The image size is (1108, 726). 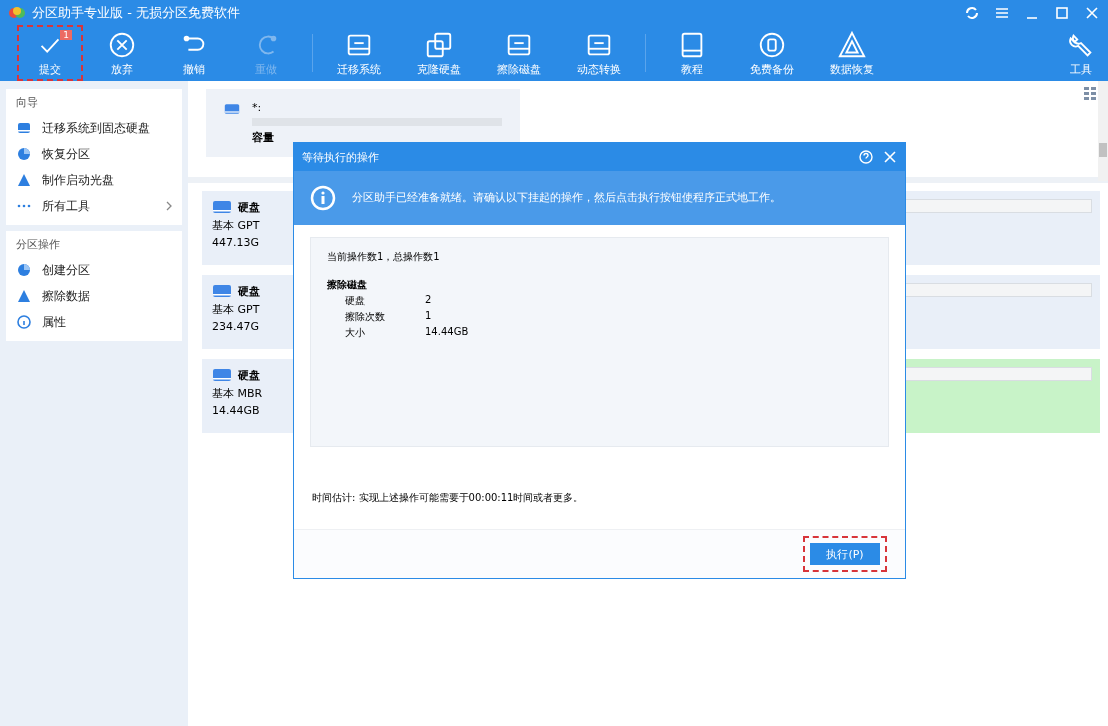 I want to click on disk-size: 14.44GB, so click(x=236, y=410).